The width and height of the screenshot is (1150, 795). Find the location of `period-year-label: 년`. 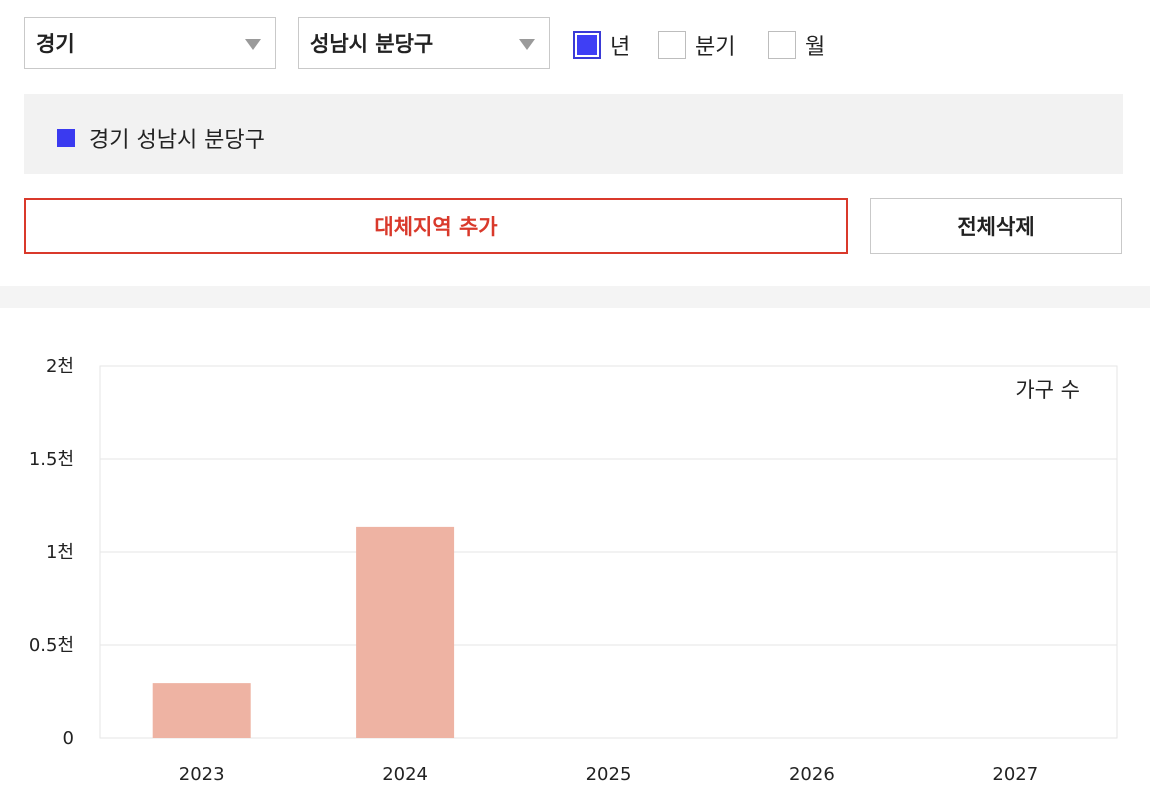

period-year-label: 년 is located at coordinates (620, 47).